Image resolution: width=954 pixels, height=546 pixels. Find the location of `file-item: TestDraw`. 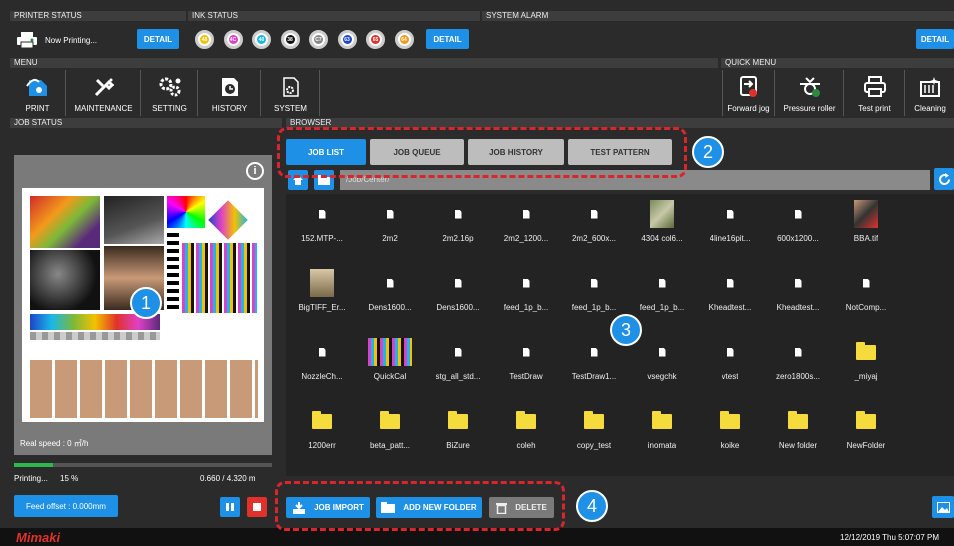

file-item: TestDraw is located at coordinates (526, 359).